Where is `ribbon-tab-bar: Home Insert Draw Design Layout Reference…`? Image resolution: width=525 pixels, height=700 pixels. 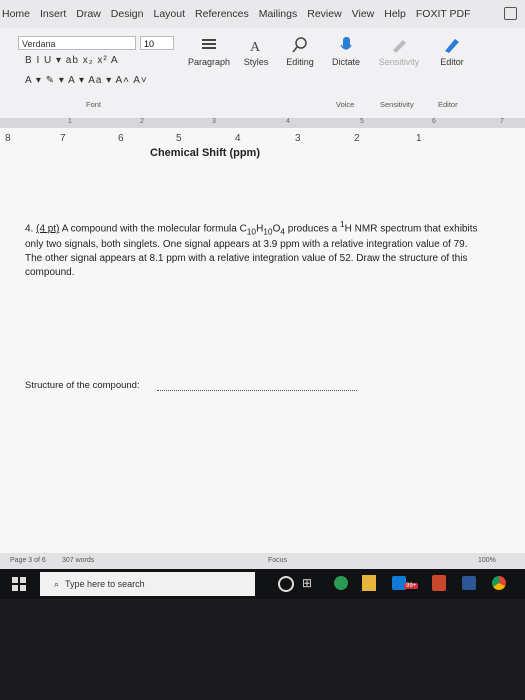 ribbon-tab-bar: Home Insert Draw Design Layout Reference… is located at coordinates (262, 14).